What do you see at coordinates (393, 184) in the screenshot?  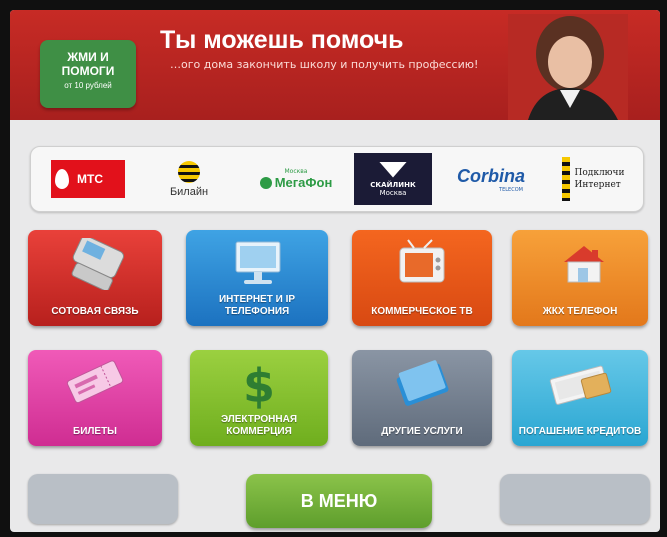 I see `operator-skylink-label: СКАЙЛИНК` at bounding box center [393, 184].